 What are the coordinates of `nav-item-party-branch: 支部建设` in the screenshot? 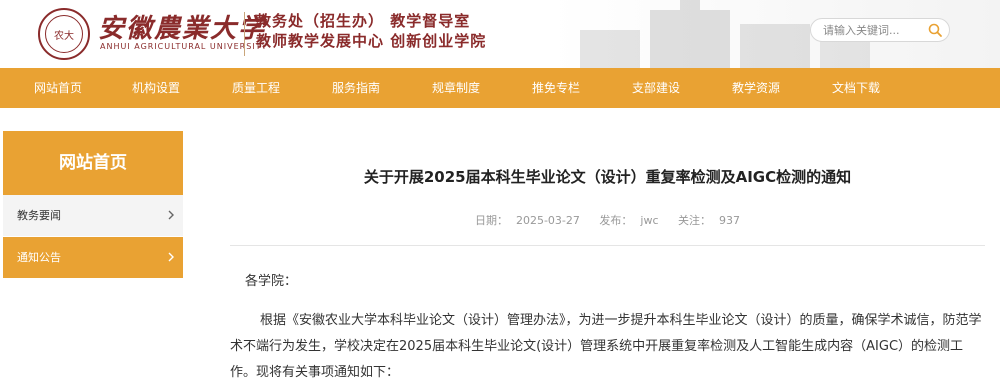 It's located at (656, 88).